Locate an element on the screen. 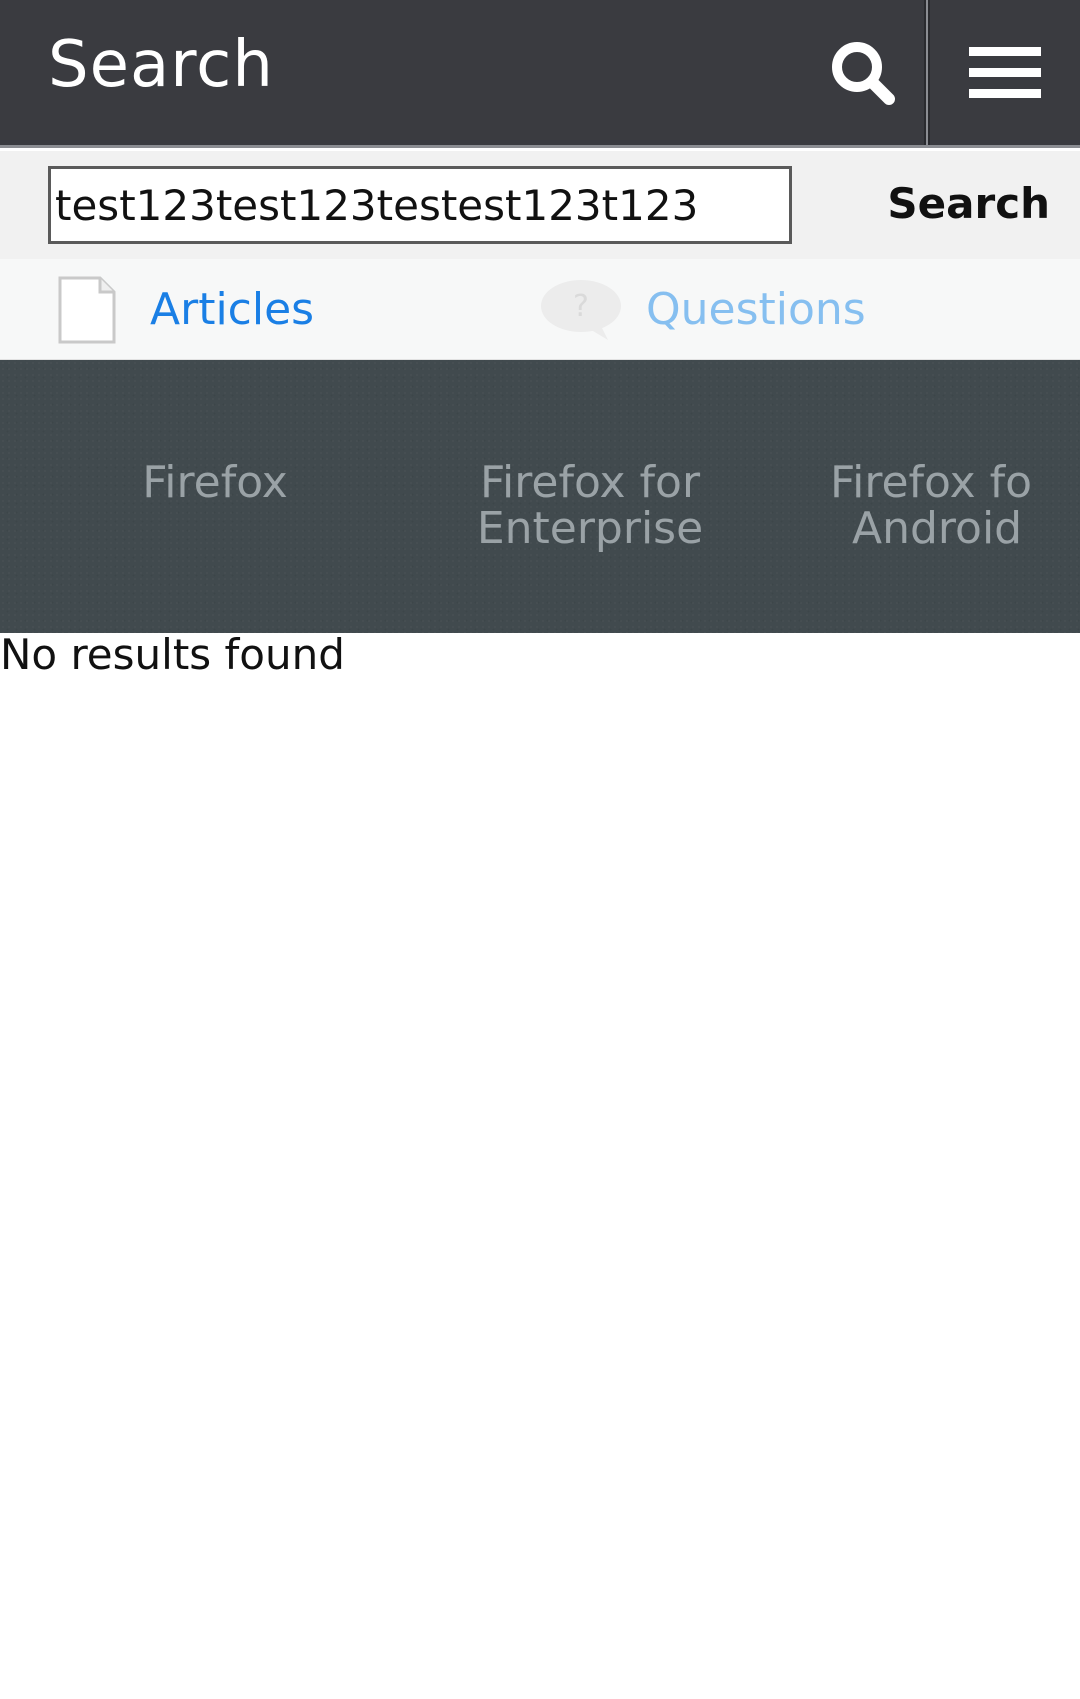  app-header: Search is located at coordinates (540, 74).